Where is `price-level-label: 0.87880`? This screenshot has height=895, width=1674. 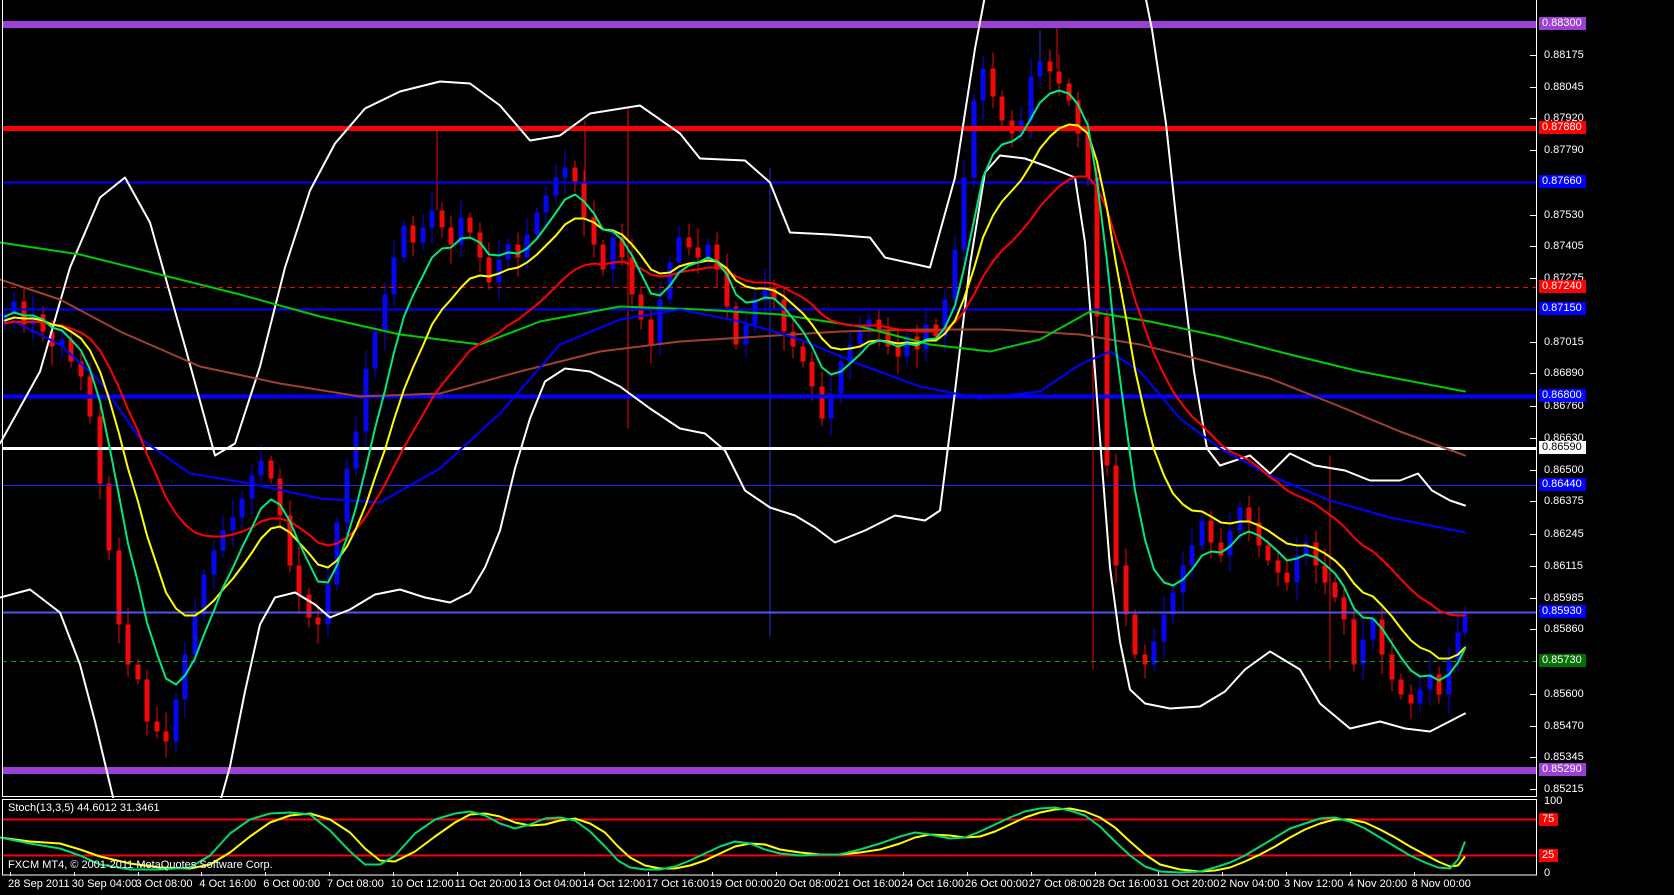
price-level-label: 0.87880 is located at coordinates (1562, 127).